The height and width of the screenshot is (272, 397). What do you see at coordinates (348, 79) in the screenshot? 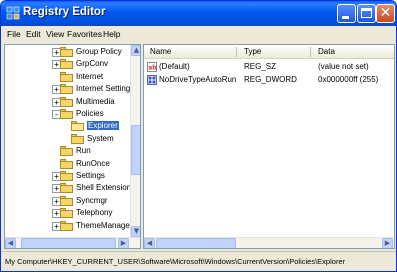
I see `value-data: 0x000000ff (255)` at bounding box center [348, 79].